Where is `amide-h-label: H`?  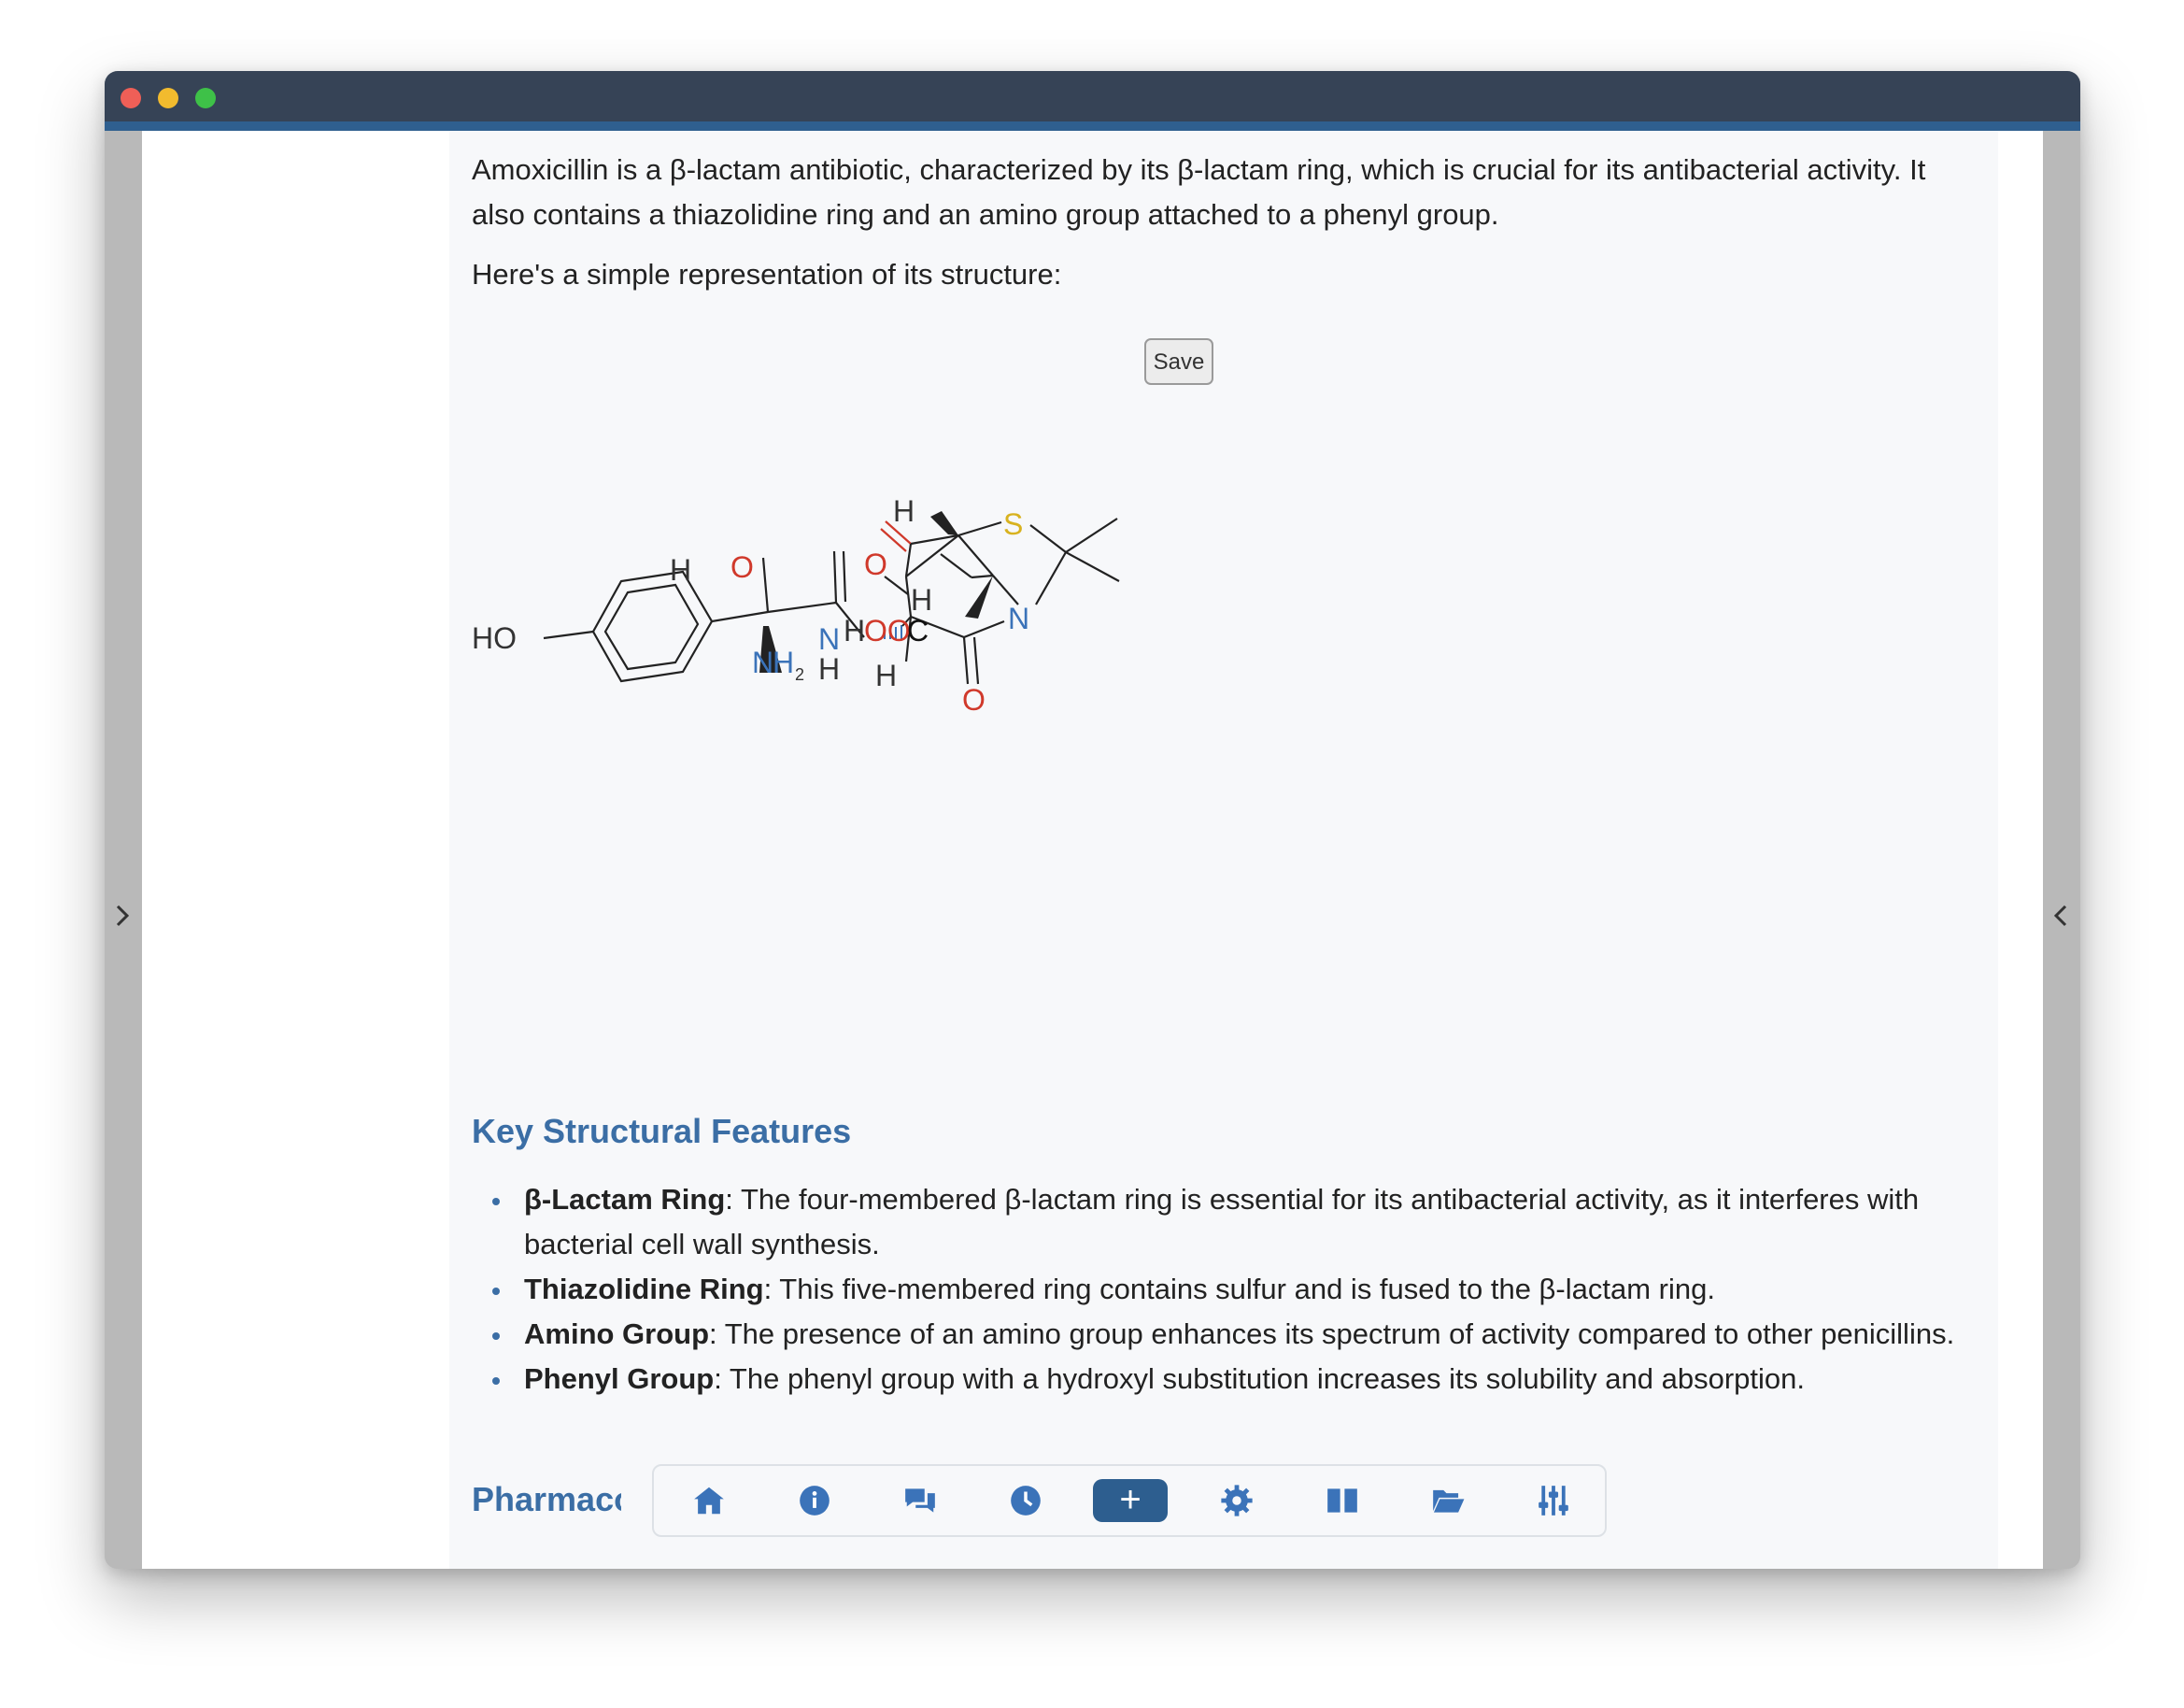 amide-h-label: H is located at coordinates (829, 669).